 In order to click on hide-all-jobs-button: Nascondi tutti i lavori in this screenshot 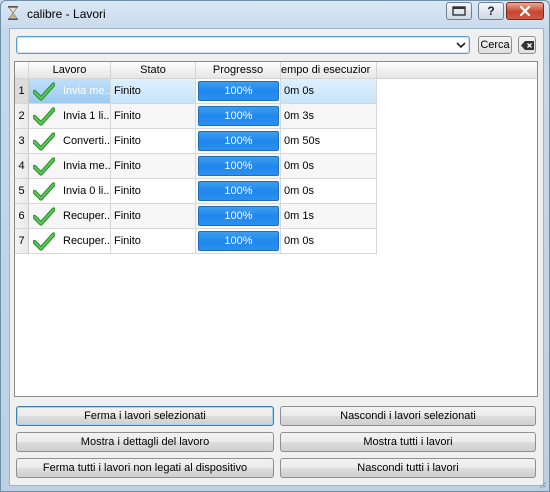, I will do `click(408, 468)`.